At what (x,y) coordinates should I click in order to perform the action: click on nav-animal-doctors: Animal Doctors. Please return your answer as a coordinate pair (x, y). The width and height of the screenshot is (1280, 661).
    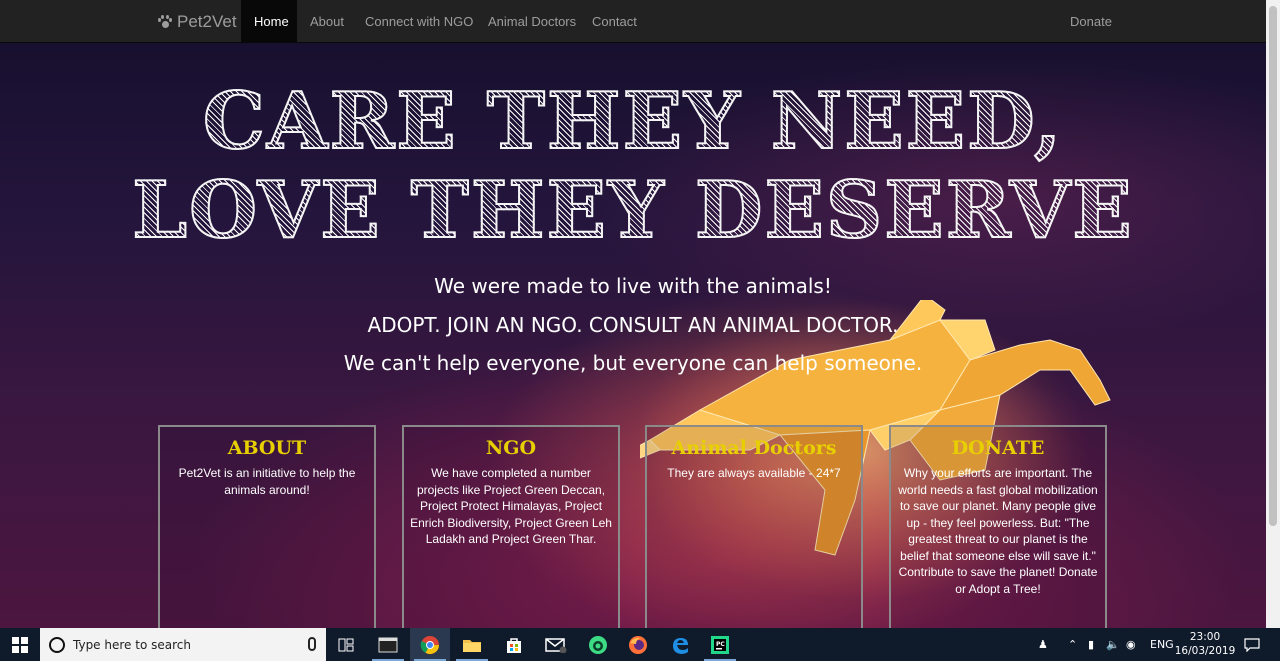
    Looking at the image, I should click on (532, 21).